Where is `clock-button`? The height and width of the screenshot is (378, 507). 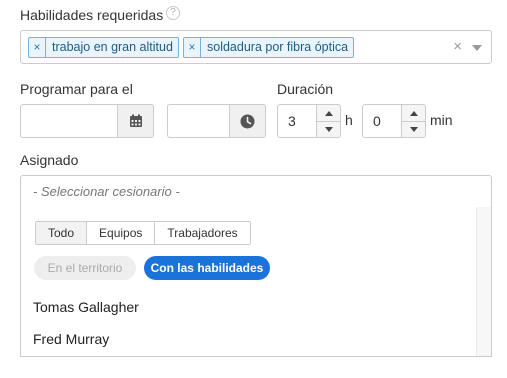 clock-button is located at coordinates (247, 121).